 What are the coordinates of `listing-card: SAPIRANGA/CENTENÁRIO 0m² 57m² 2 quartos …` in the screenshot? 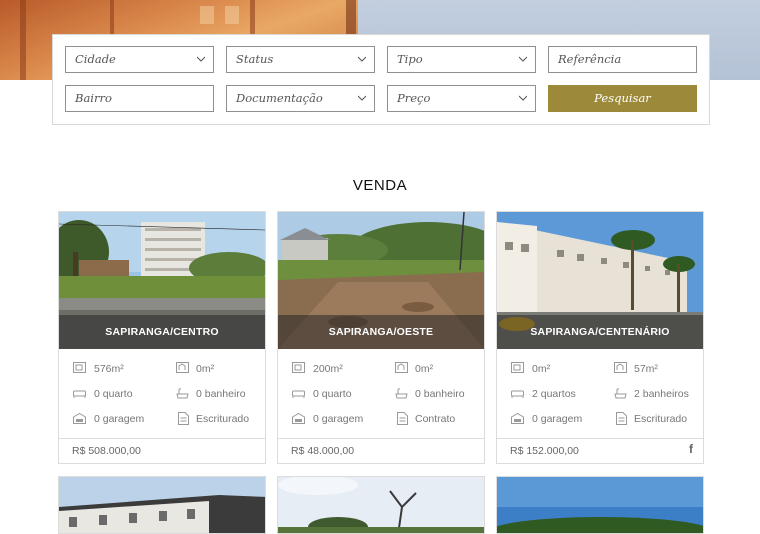 It's located at (600, 337).